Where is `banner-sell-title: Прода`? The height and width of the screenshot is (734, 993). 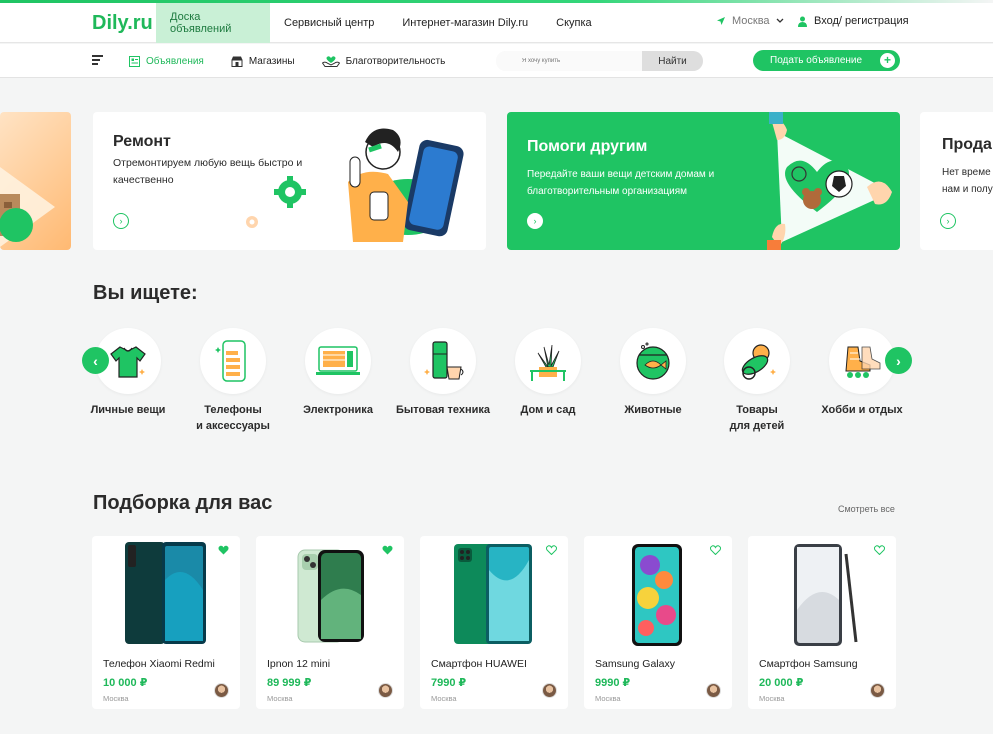
banner-sell-title: Прода is located at coordinates (967, 144).